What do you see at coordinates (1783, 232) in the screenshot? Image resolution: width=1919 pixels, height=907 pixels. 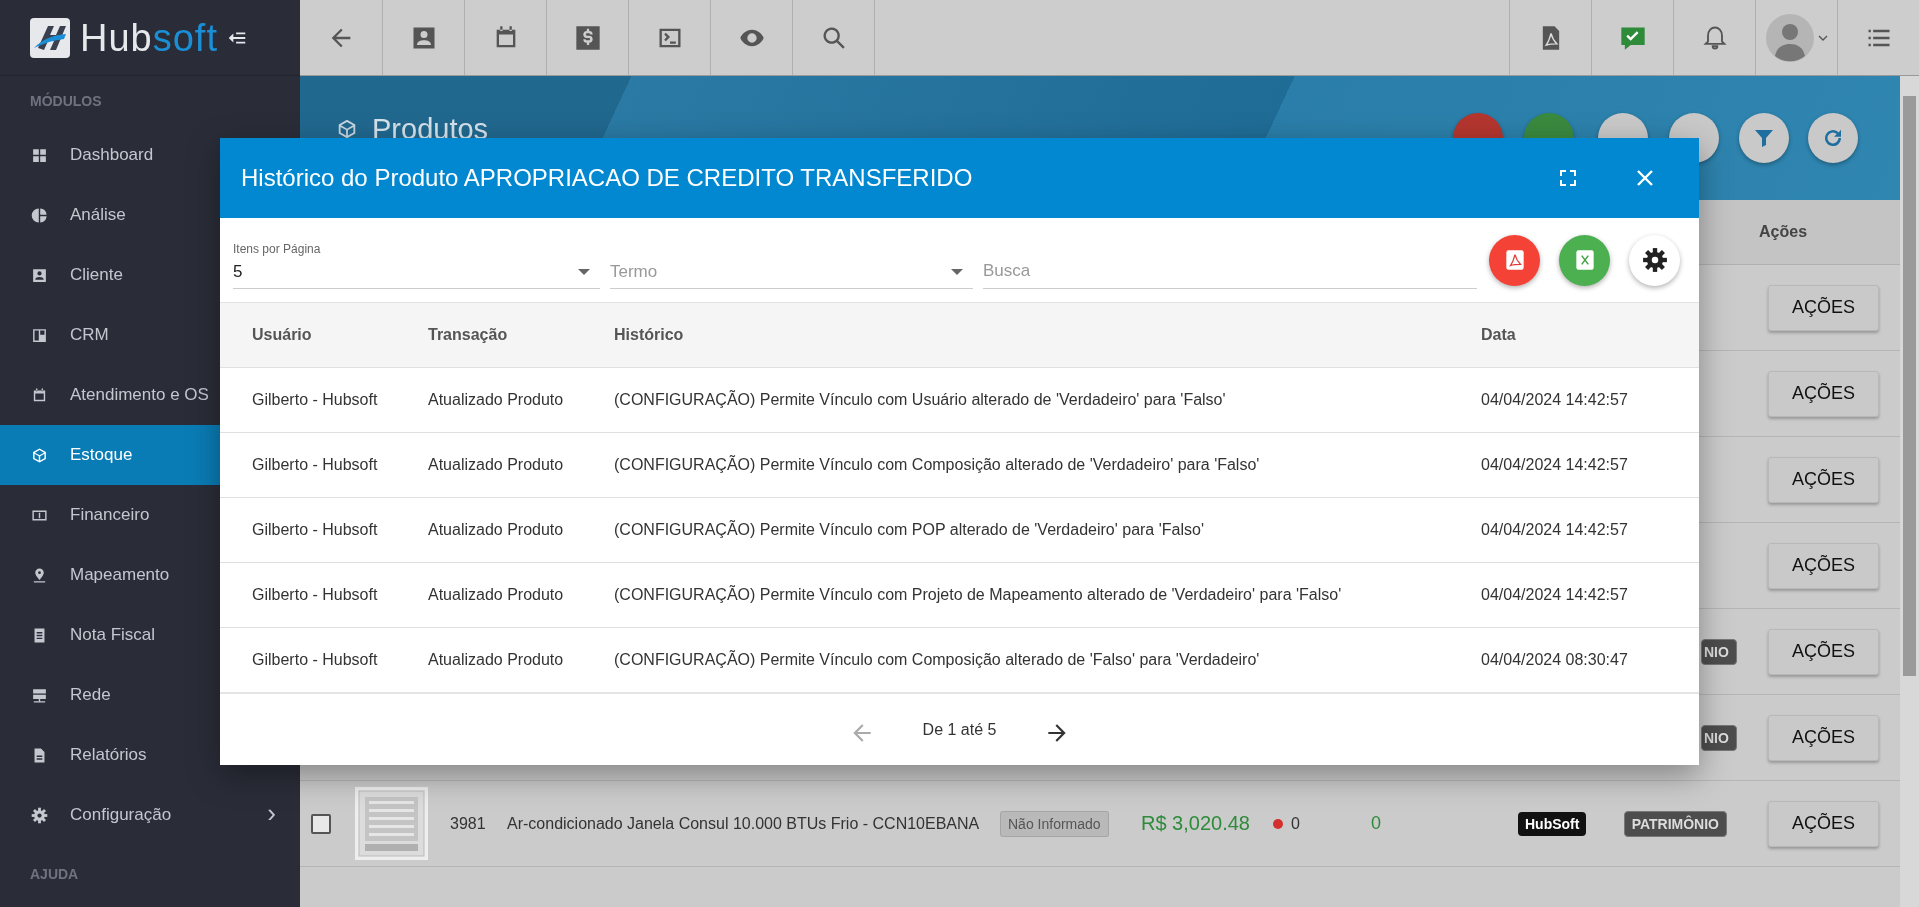 I see `column-header: Ações` at bounding box center [1783, 232].